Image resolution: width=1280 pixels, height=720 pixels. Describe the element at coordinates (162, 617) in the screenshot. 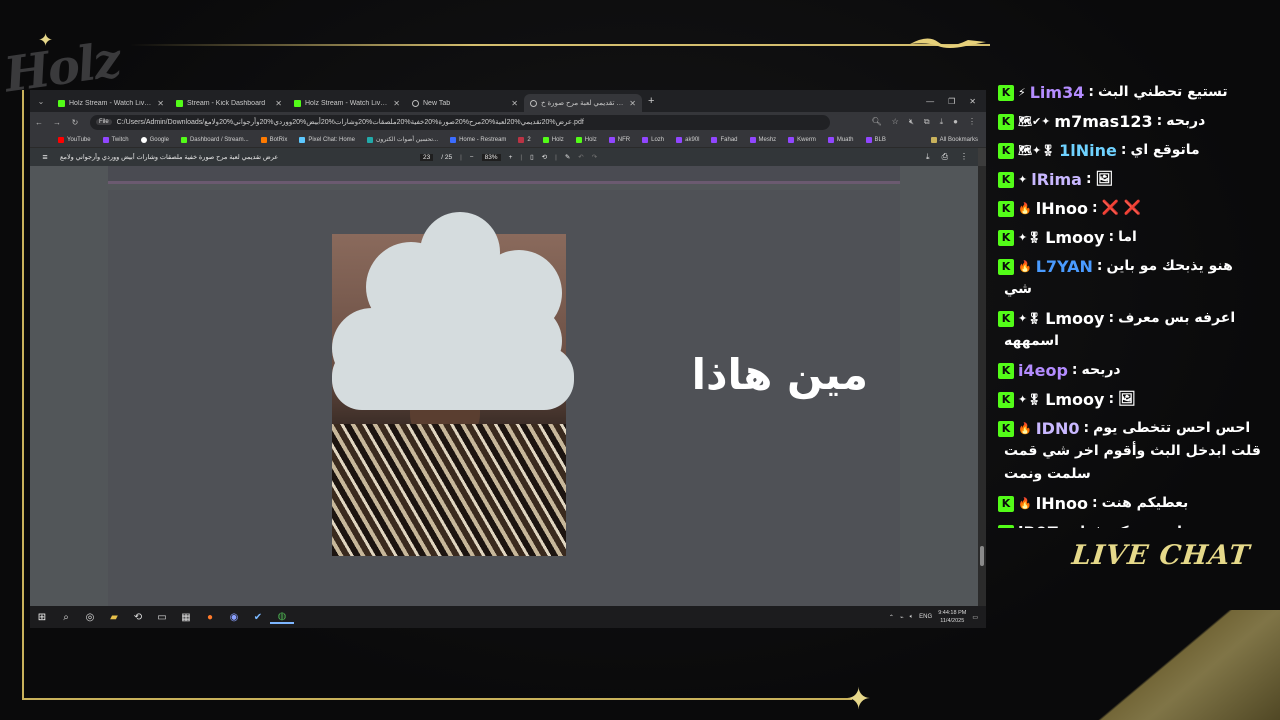

I see `app-icon: ▭` at that location.